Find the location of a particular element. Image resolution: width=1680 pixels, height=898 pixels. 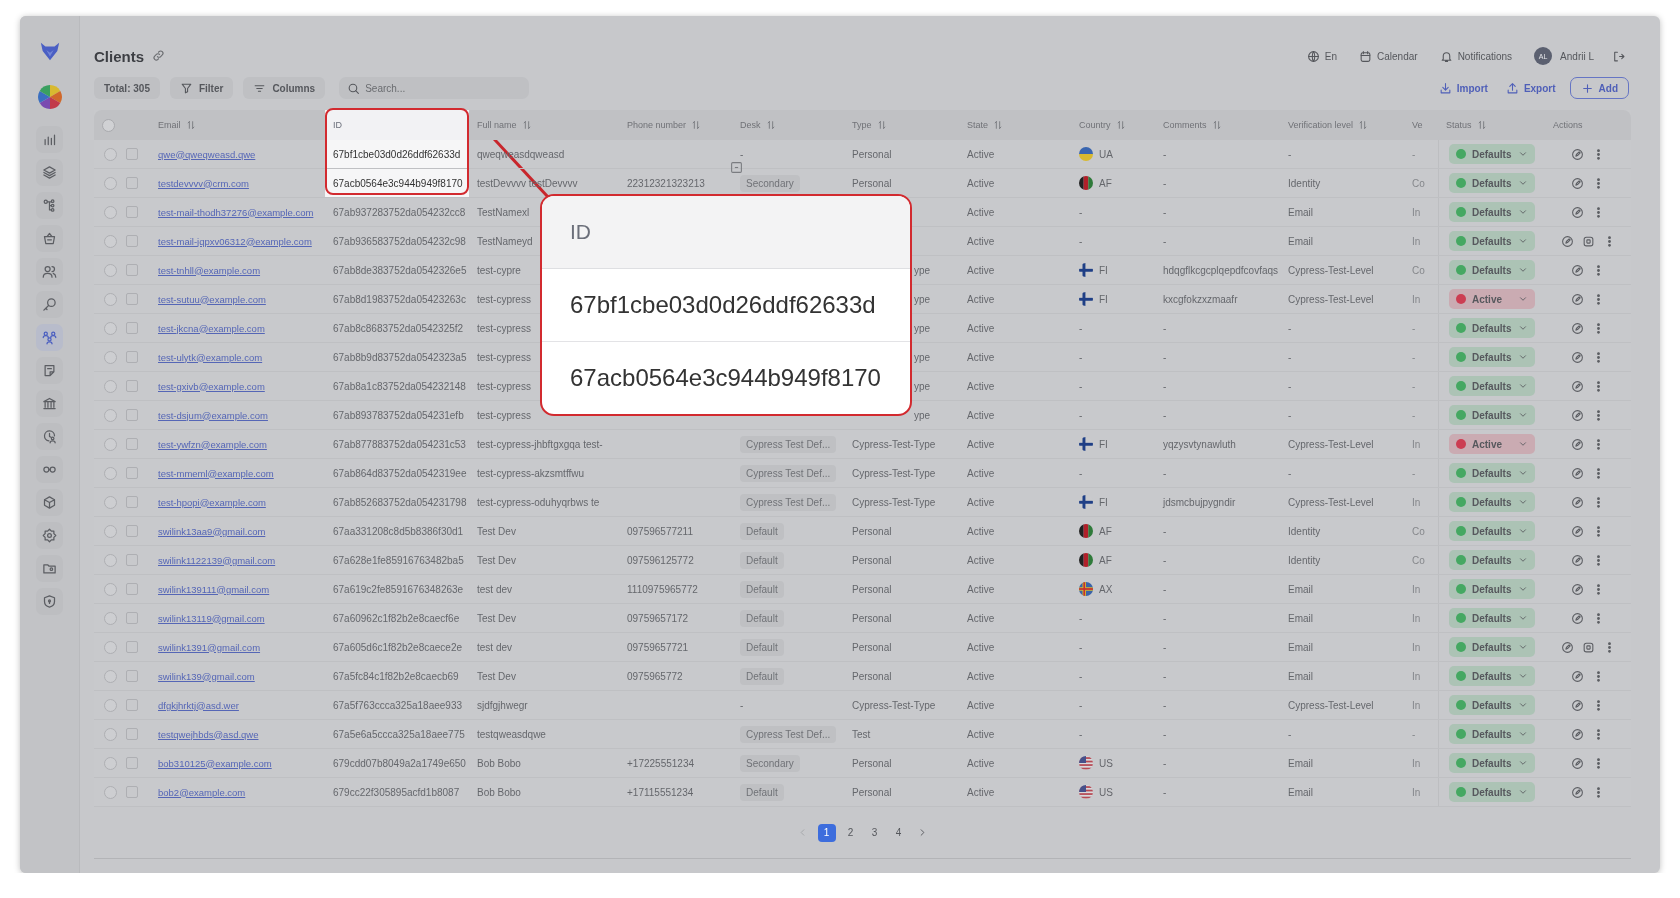

email-link: swilink139111@gmail.com is located at coordinates (214, 589).